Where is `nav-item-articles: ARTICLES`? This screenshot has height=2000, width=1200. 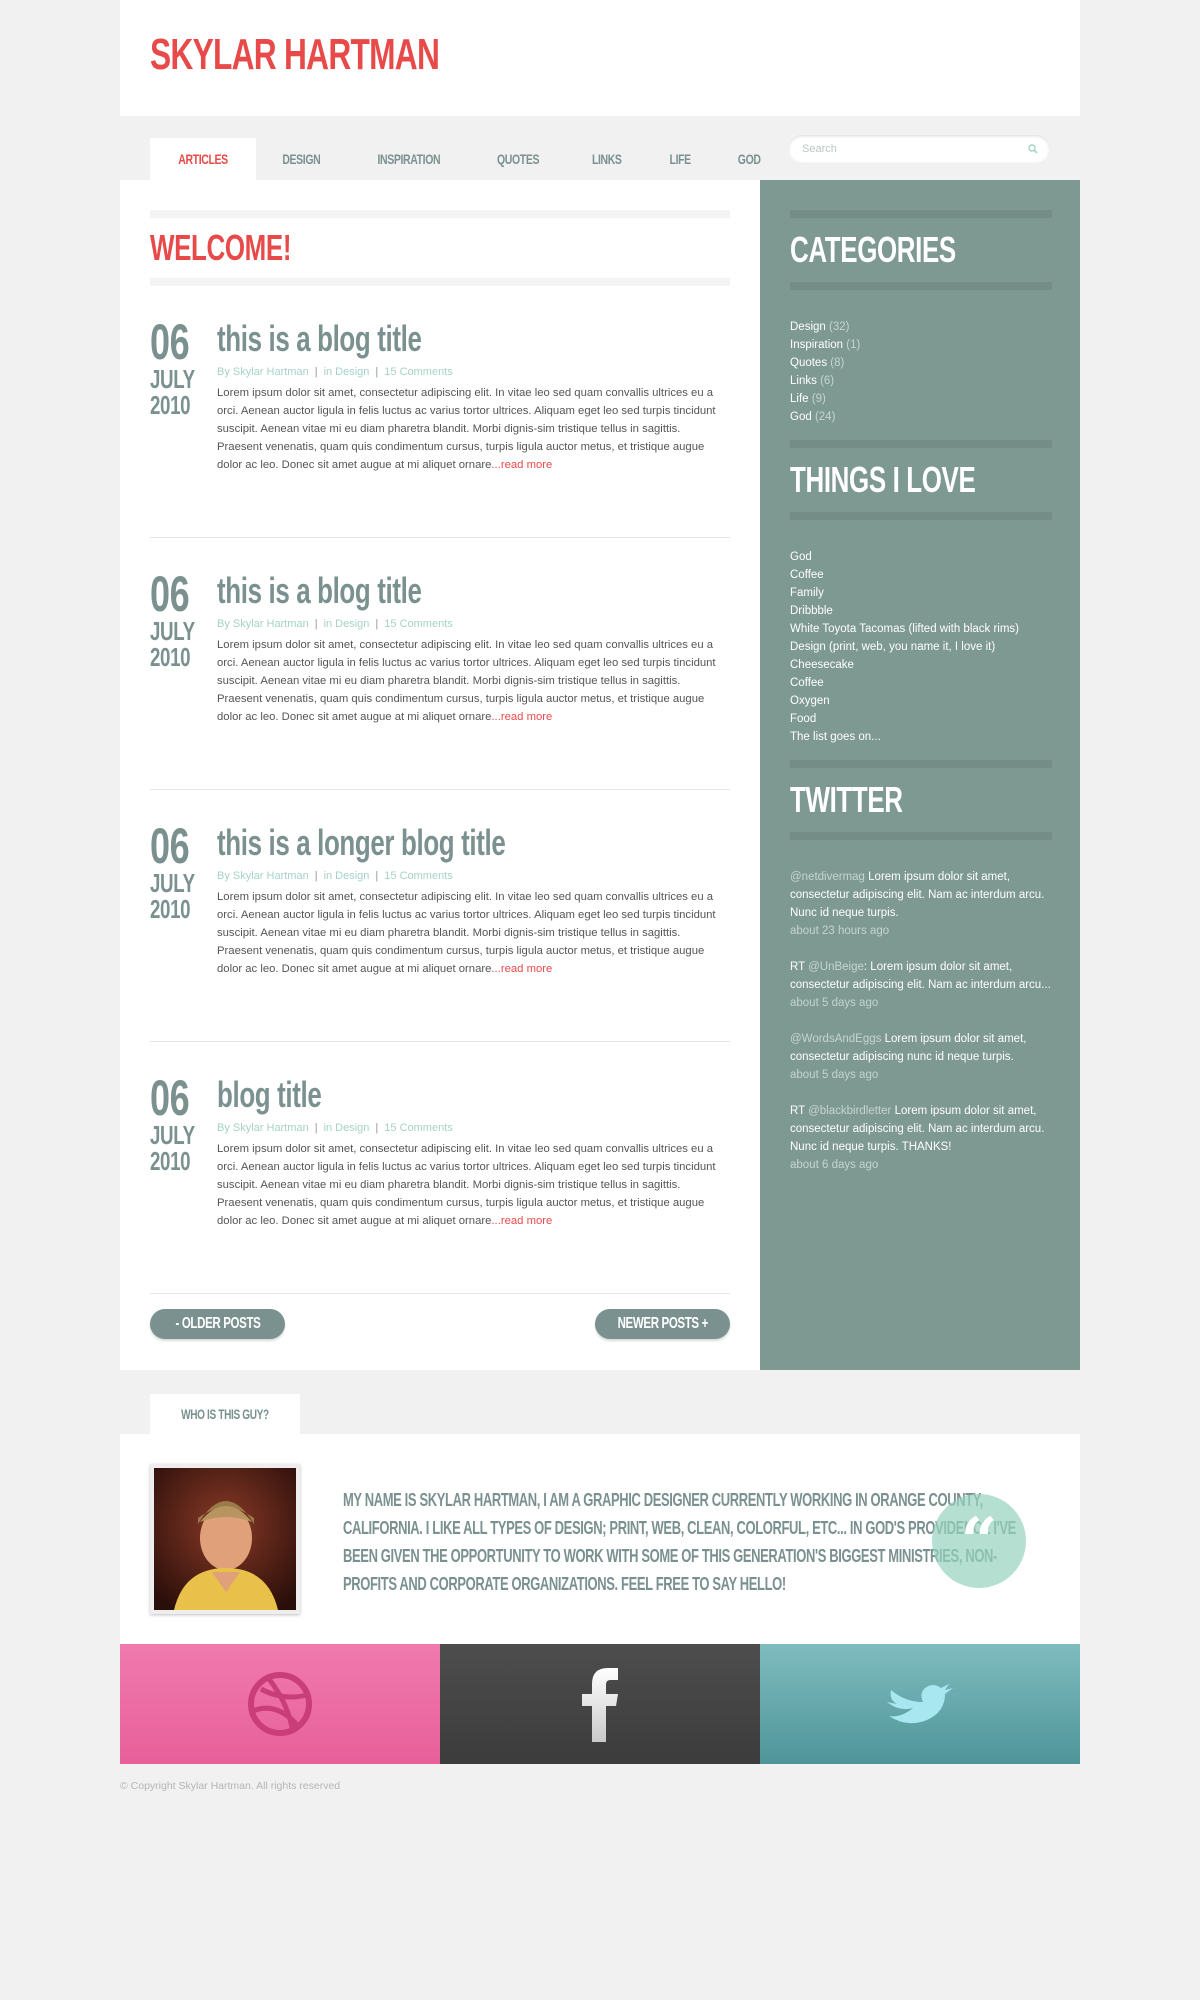
nav-item-articles: ARTICLES is located at coordinates (203, 159).